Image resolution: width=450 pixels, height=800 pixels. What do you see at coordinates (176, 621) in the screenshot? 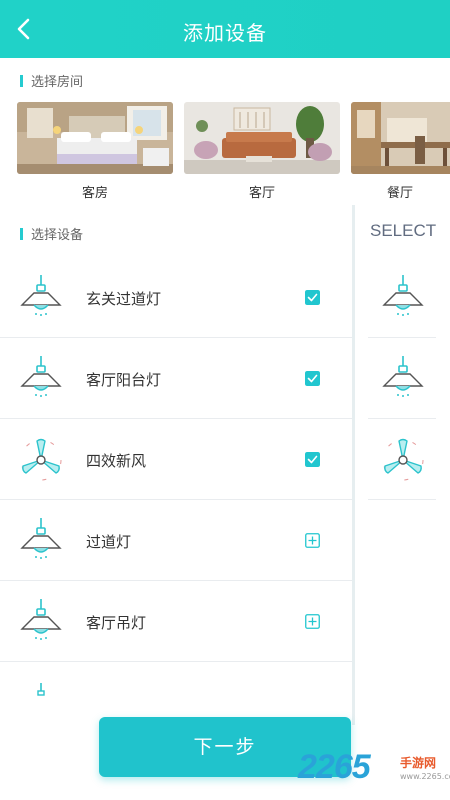
I see `device-row: 客厅吊灯` at bounding box center [176, 621].